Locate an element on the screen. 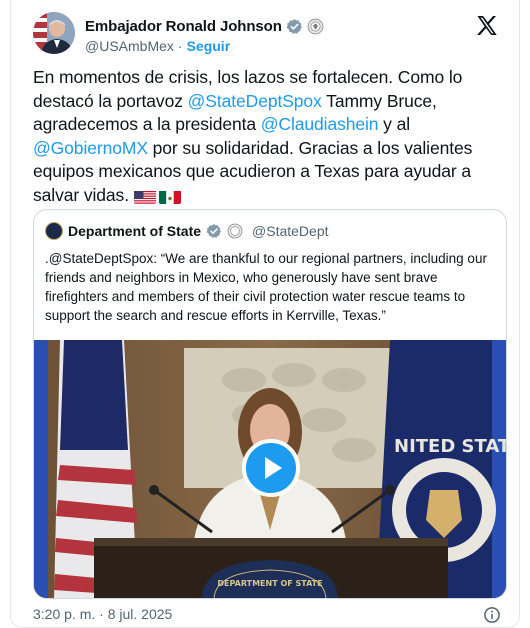  mention-link: @Claudiashein is located at coordinates (320, 124).